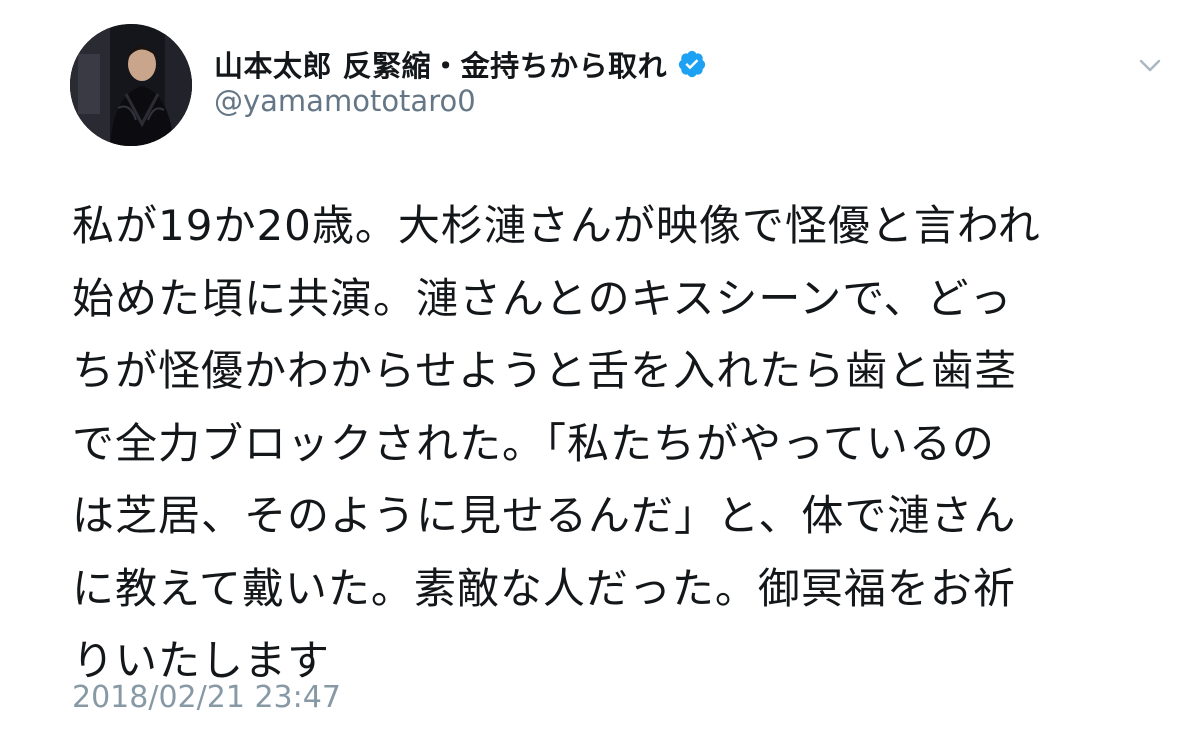 Image resolution: width=1200 pixels, height=739 pixels. I want to click on tweet-text-line: 始めた頃に共演。漣さんとのキスシーンで、どっ, so click(542, 298).